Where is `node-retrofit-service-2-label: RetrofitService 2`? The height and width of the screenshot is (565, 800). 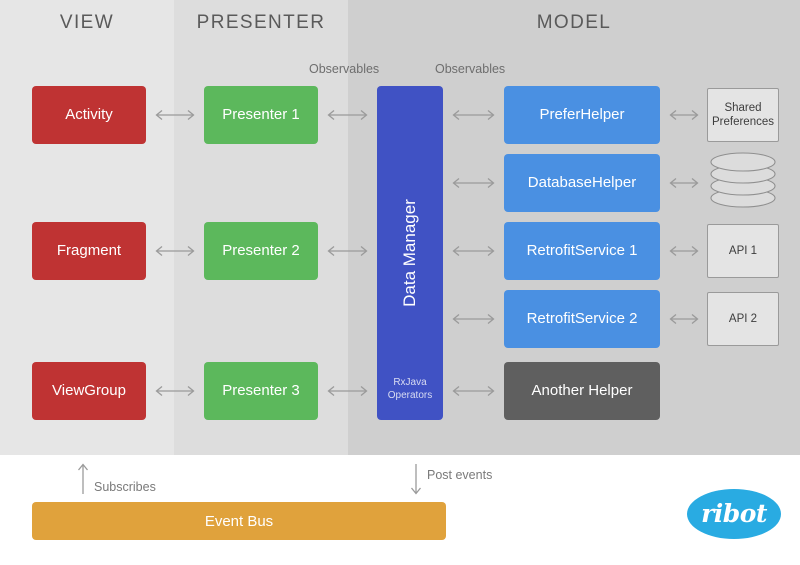 node-retrofit-service-2-label: RetrofitService 2 is located at coordinates (582, 319).